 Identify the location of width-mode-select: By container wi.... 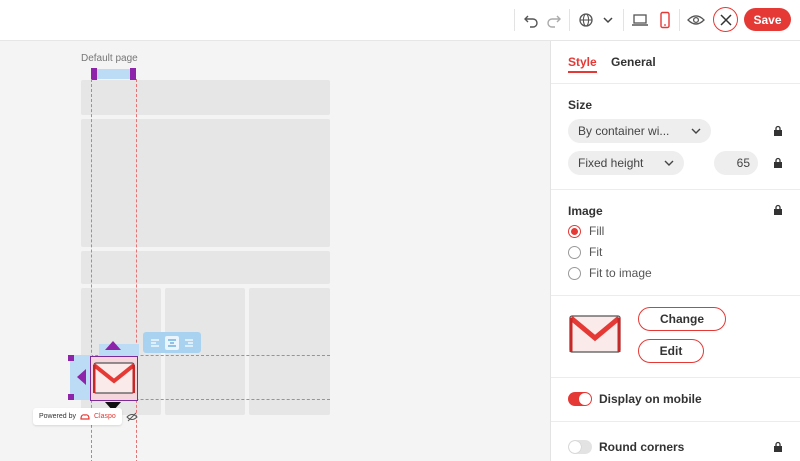
(639, 131).